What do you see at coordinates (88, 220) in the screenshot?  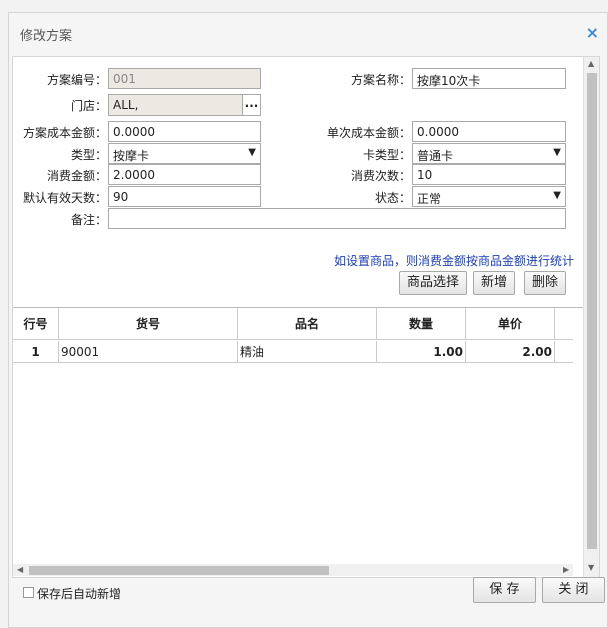 I see `remark-label: 备注：` at bounding box center [88, 220].